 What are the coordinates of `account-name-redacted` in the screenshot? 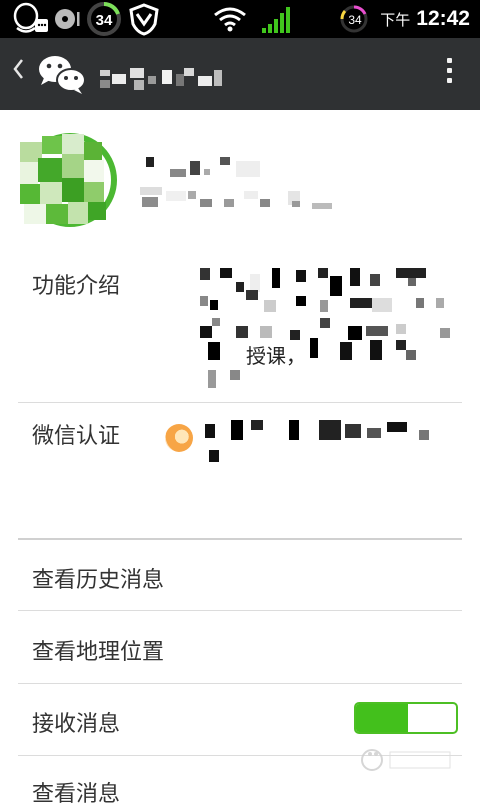 It's located at (170, 78).